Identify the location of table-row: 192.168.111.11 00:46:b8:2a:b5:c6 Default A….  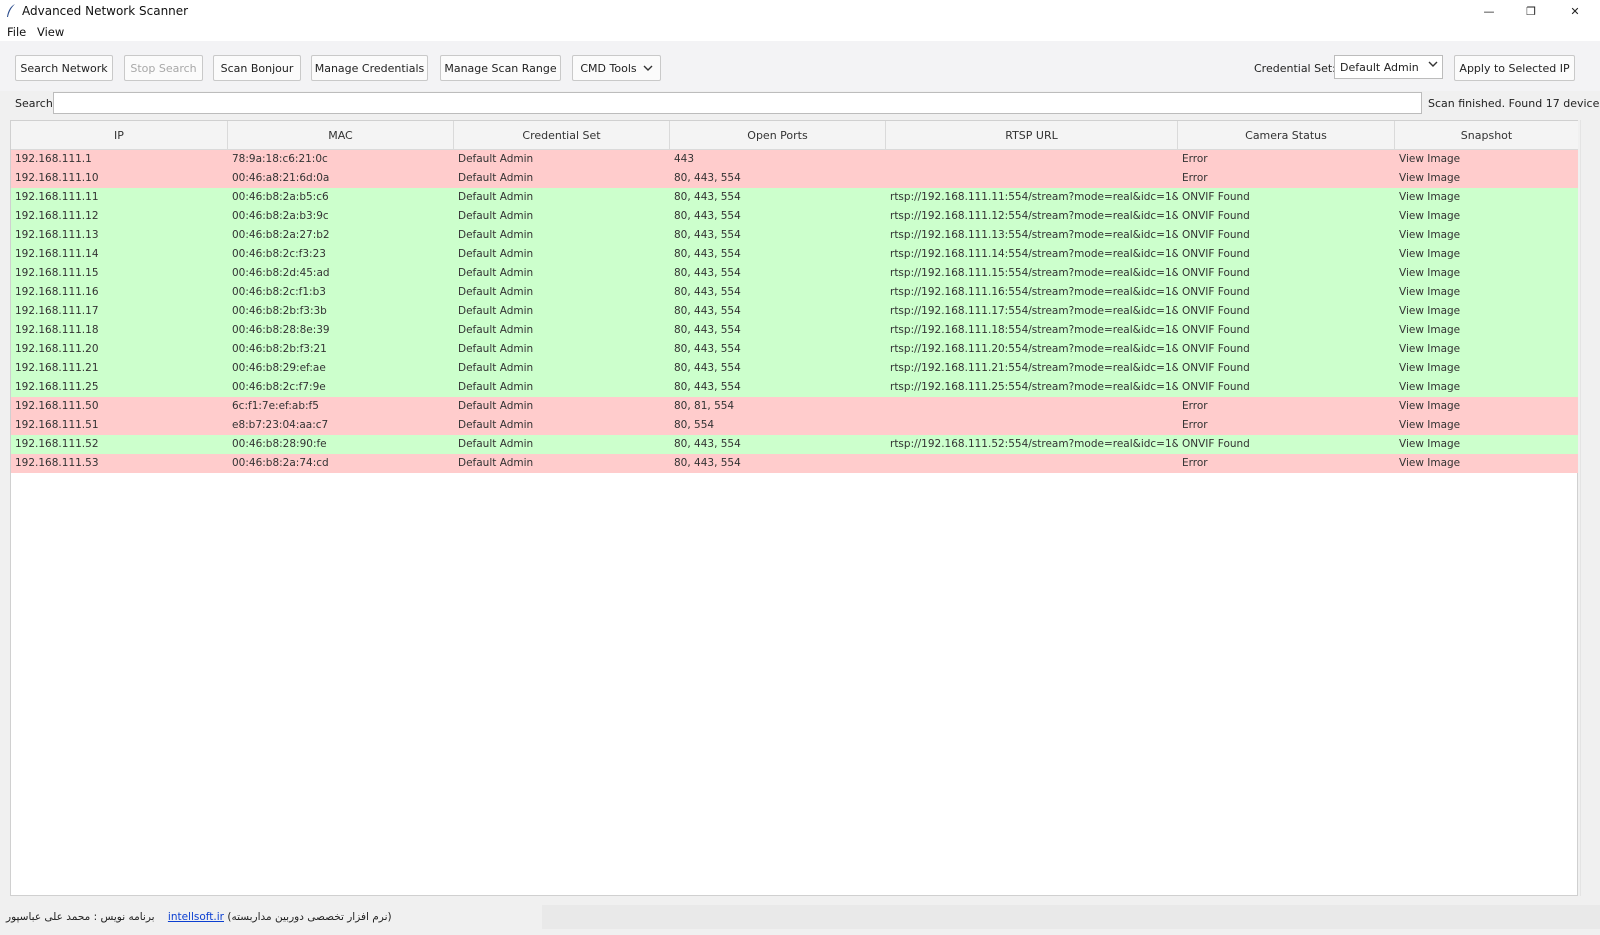
(794, 197).